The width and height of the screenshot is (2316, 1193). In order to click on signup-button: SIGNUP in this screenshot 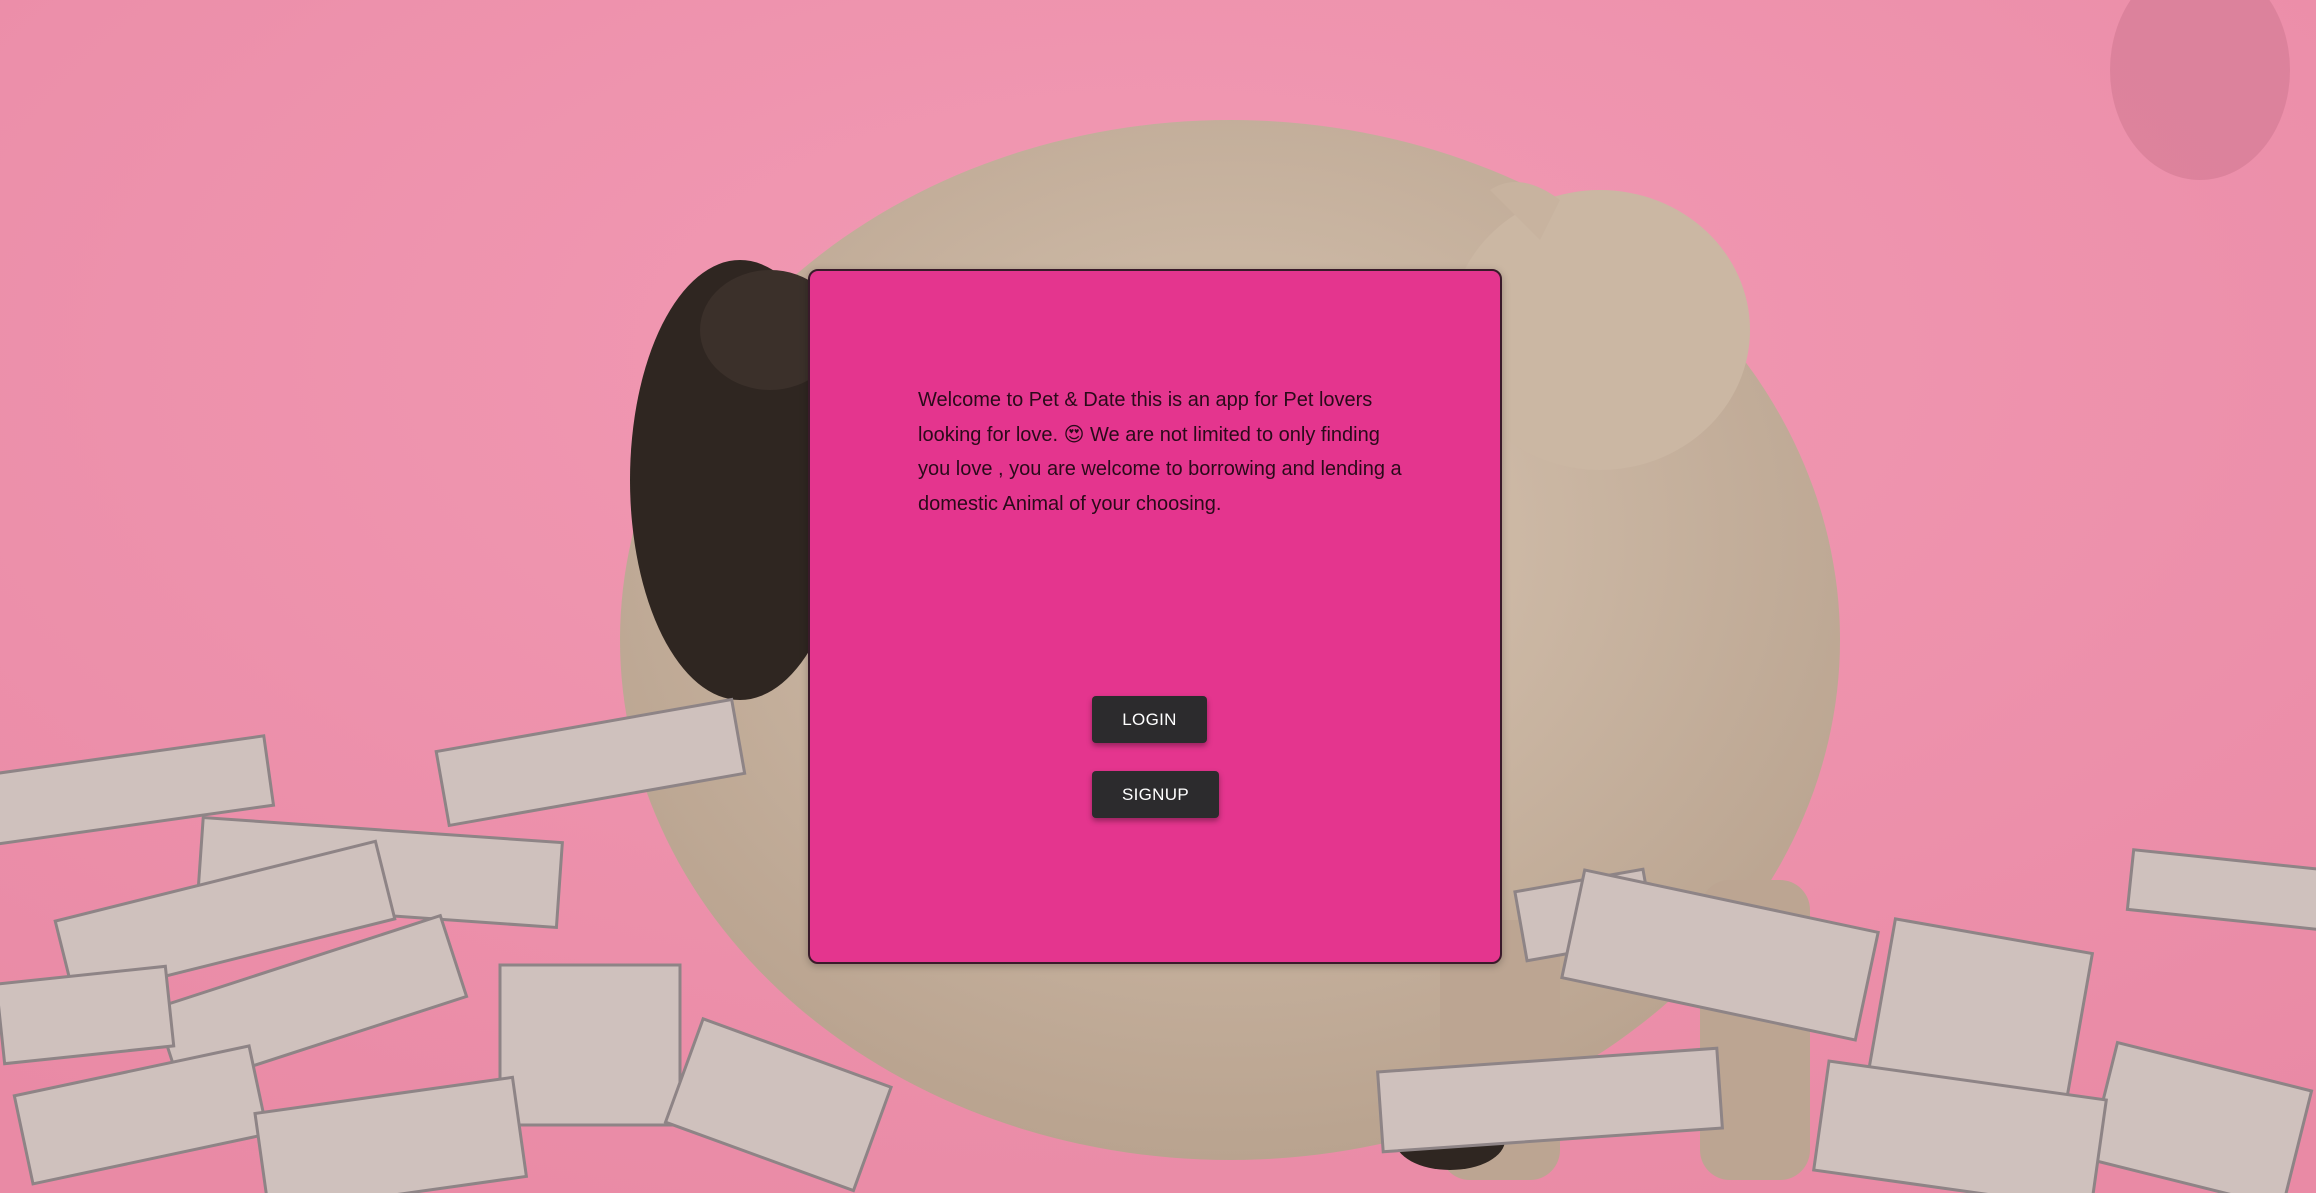, I will do `click(1155, 794)`.